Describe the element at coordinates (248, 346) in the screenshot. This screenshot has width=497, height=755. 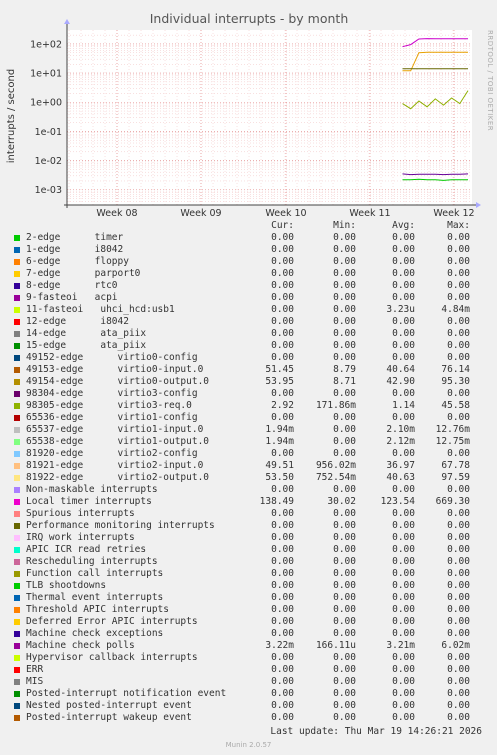
I see `legend-row: 15-edge ata_piix 0.00 0.00 0.00 0.00` at that location.